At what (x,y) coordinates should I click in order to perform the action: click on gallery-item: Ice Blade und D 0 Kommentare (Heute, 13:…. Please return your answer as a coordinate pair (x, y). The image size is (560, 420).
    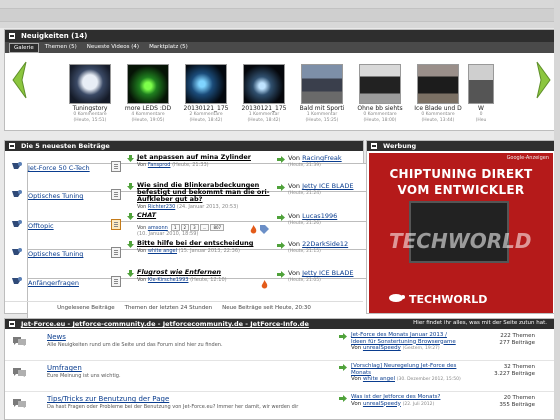
    Looking at the image, I should click on (438, 94).